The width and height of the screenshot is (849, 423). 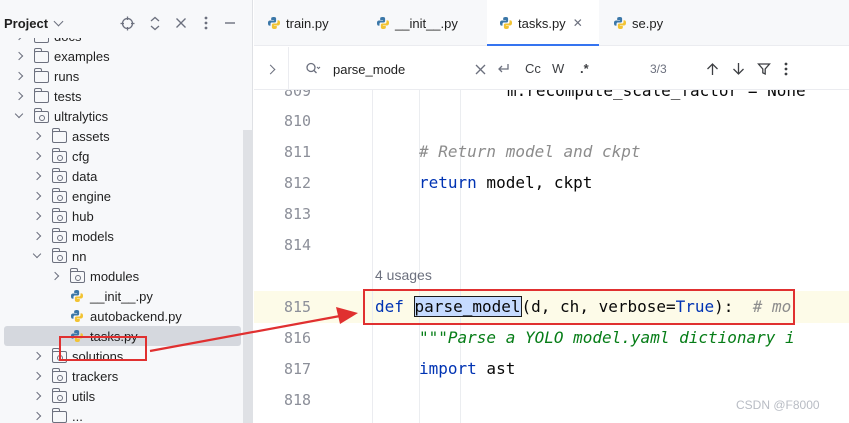 I want to click on tree-item-label: assets, so click(x=91, y=136).